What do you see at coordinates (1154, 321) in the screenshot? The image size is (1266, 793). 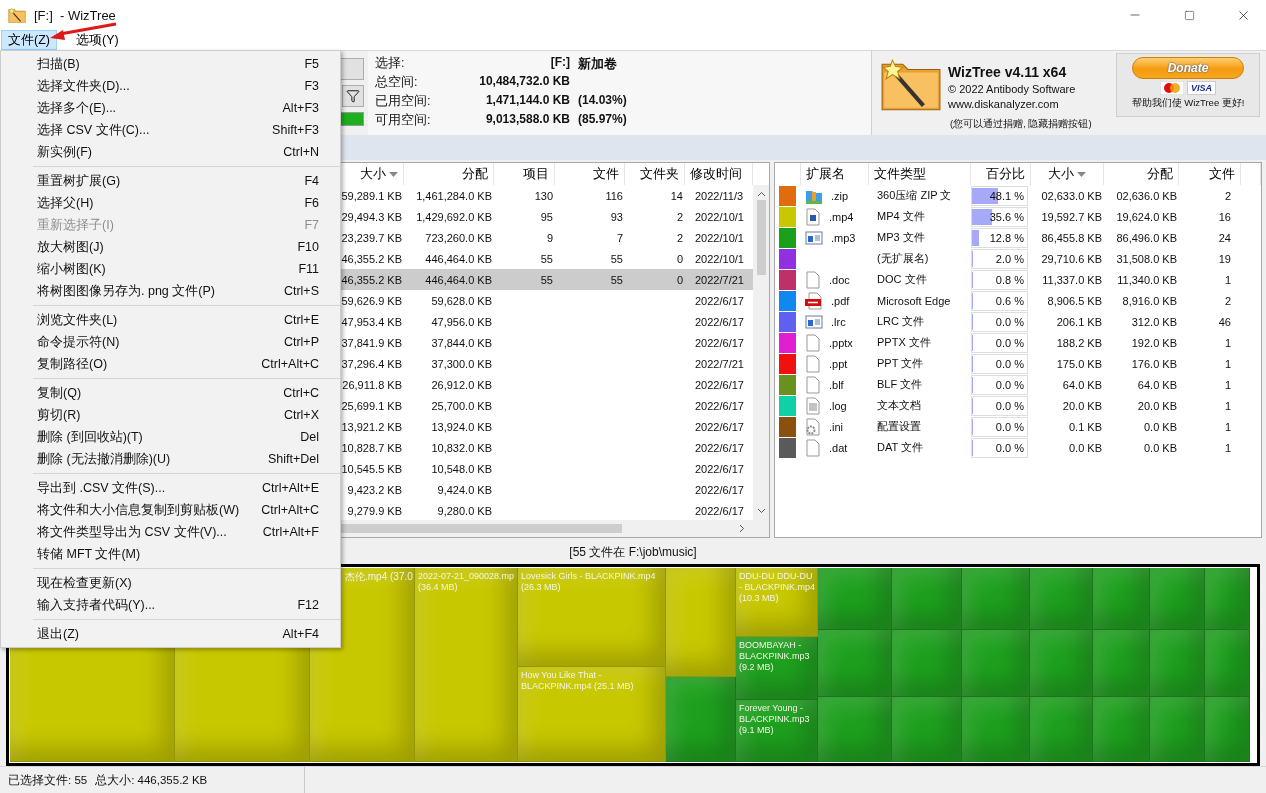 I see `table-cell-text: 312.0 KB` at bounding box center [1154, 321].